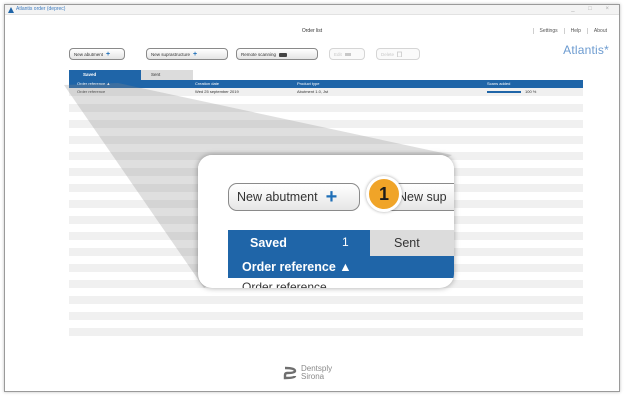 The image size is (624, 396). Describe the element at coordinates (167, 75) in the screenshot. I see `tab-sent: Sent` at that location.